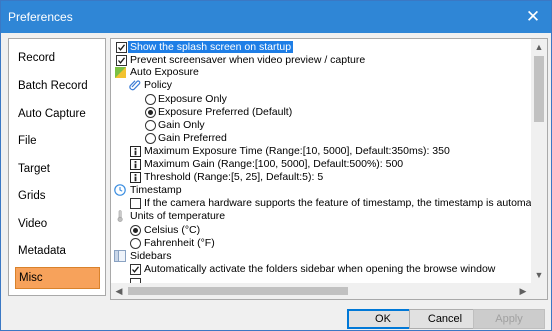 This screenshot has width=552, height=331. What do you see at coordinates (121, 47) in the screenshot?
I see `splash-checkbox` at bounding box center [121, 47].